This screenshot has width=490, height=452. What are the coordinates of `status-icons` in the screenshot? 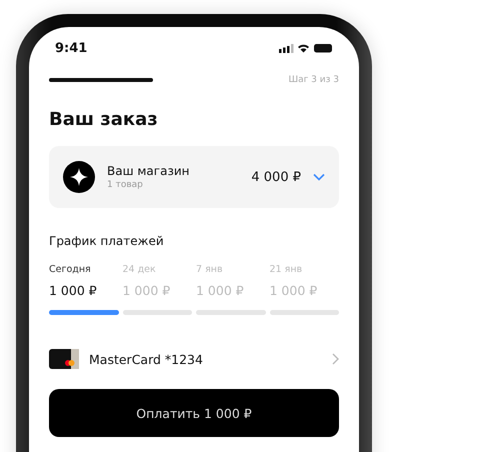 It's located at (306, 48).